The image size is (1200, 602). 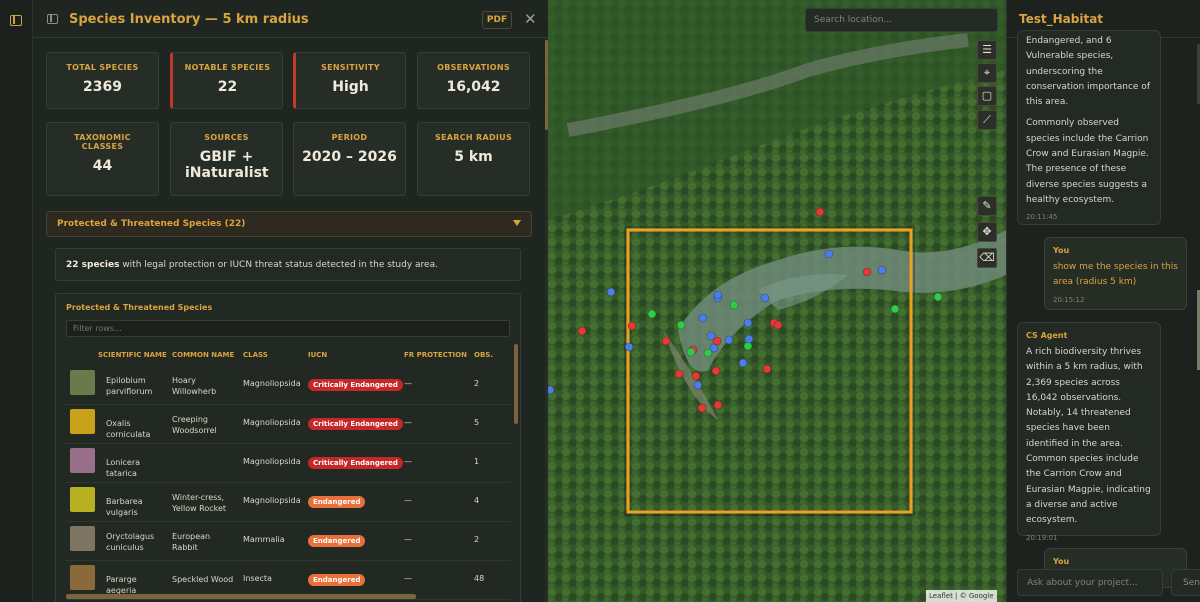 I want to click on note-count: 22 species, so click(x=93, y=265).